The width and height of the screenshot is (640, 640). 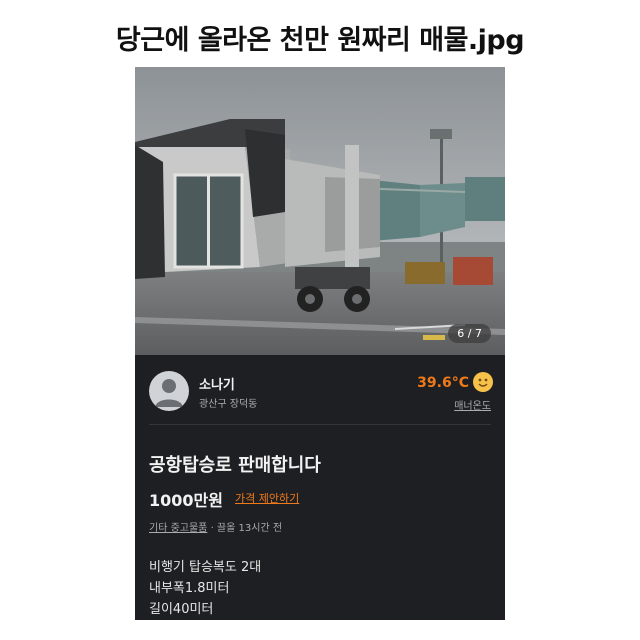 I want to click on default-avatar-icon, so click(x=169, y=393).